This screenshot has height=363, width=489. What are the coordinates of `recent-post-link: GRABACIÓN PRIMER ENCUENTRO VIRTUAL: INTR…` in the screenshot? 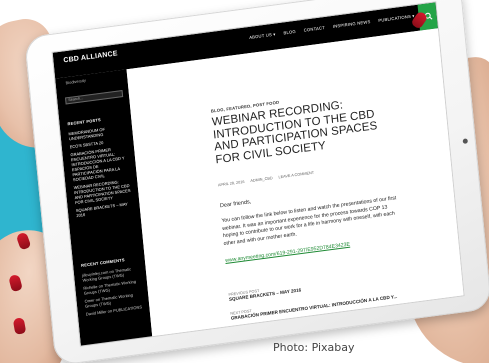 It's located at (100, 163).